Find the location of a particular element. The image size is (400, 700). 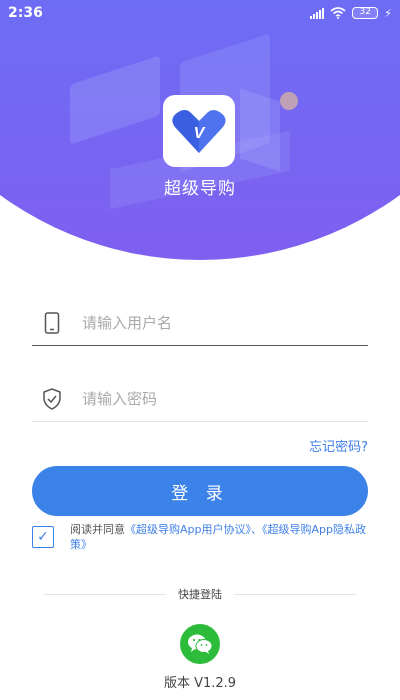

quick-login-divider: 快捷登陆 is located at coordinates (200, 594).